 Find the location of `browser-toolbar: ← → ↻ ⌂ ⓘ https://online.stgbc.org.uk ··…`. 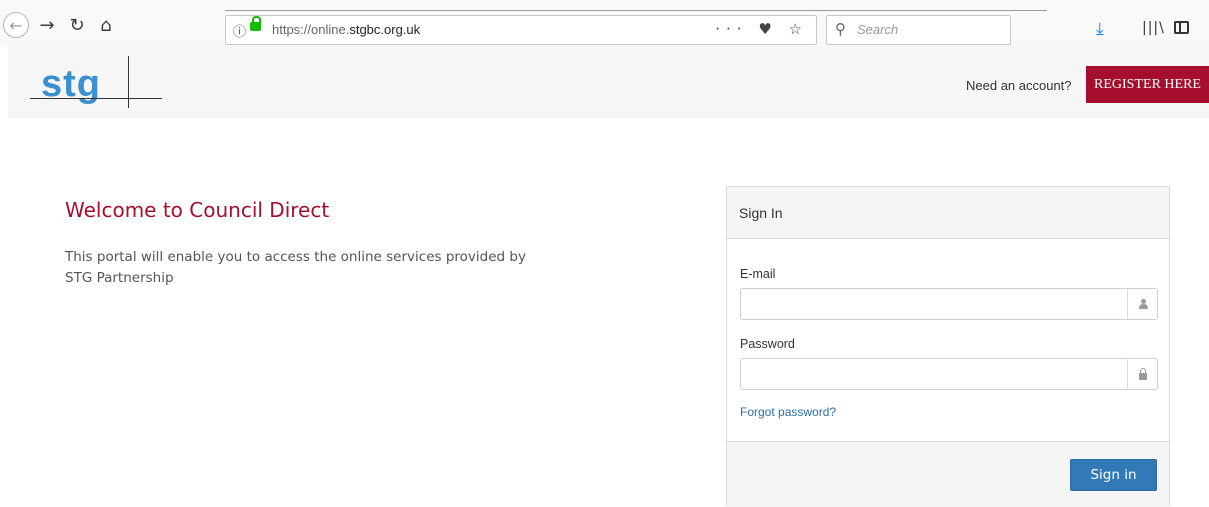

browser-toolbar: ← → ↻ ⌂ ⓘ https://online.stgbc.org.uk ··… is located at coordinates (604, 23).